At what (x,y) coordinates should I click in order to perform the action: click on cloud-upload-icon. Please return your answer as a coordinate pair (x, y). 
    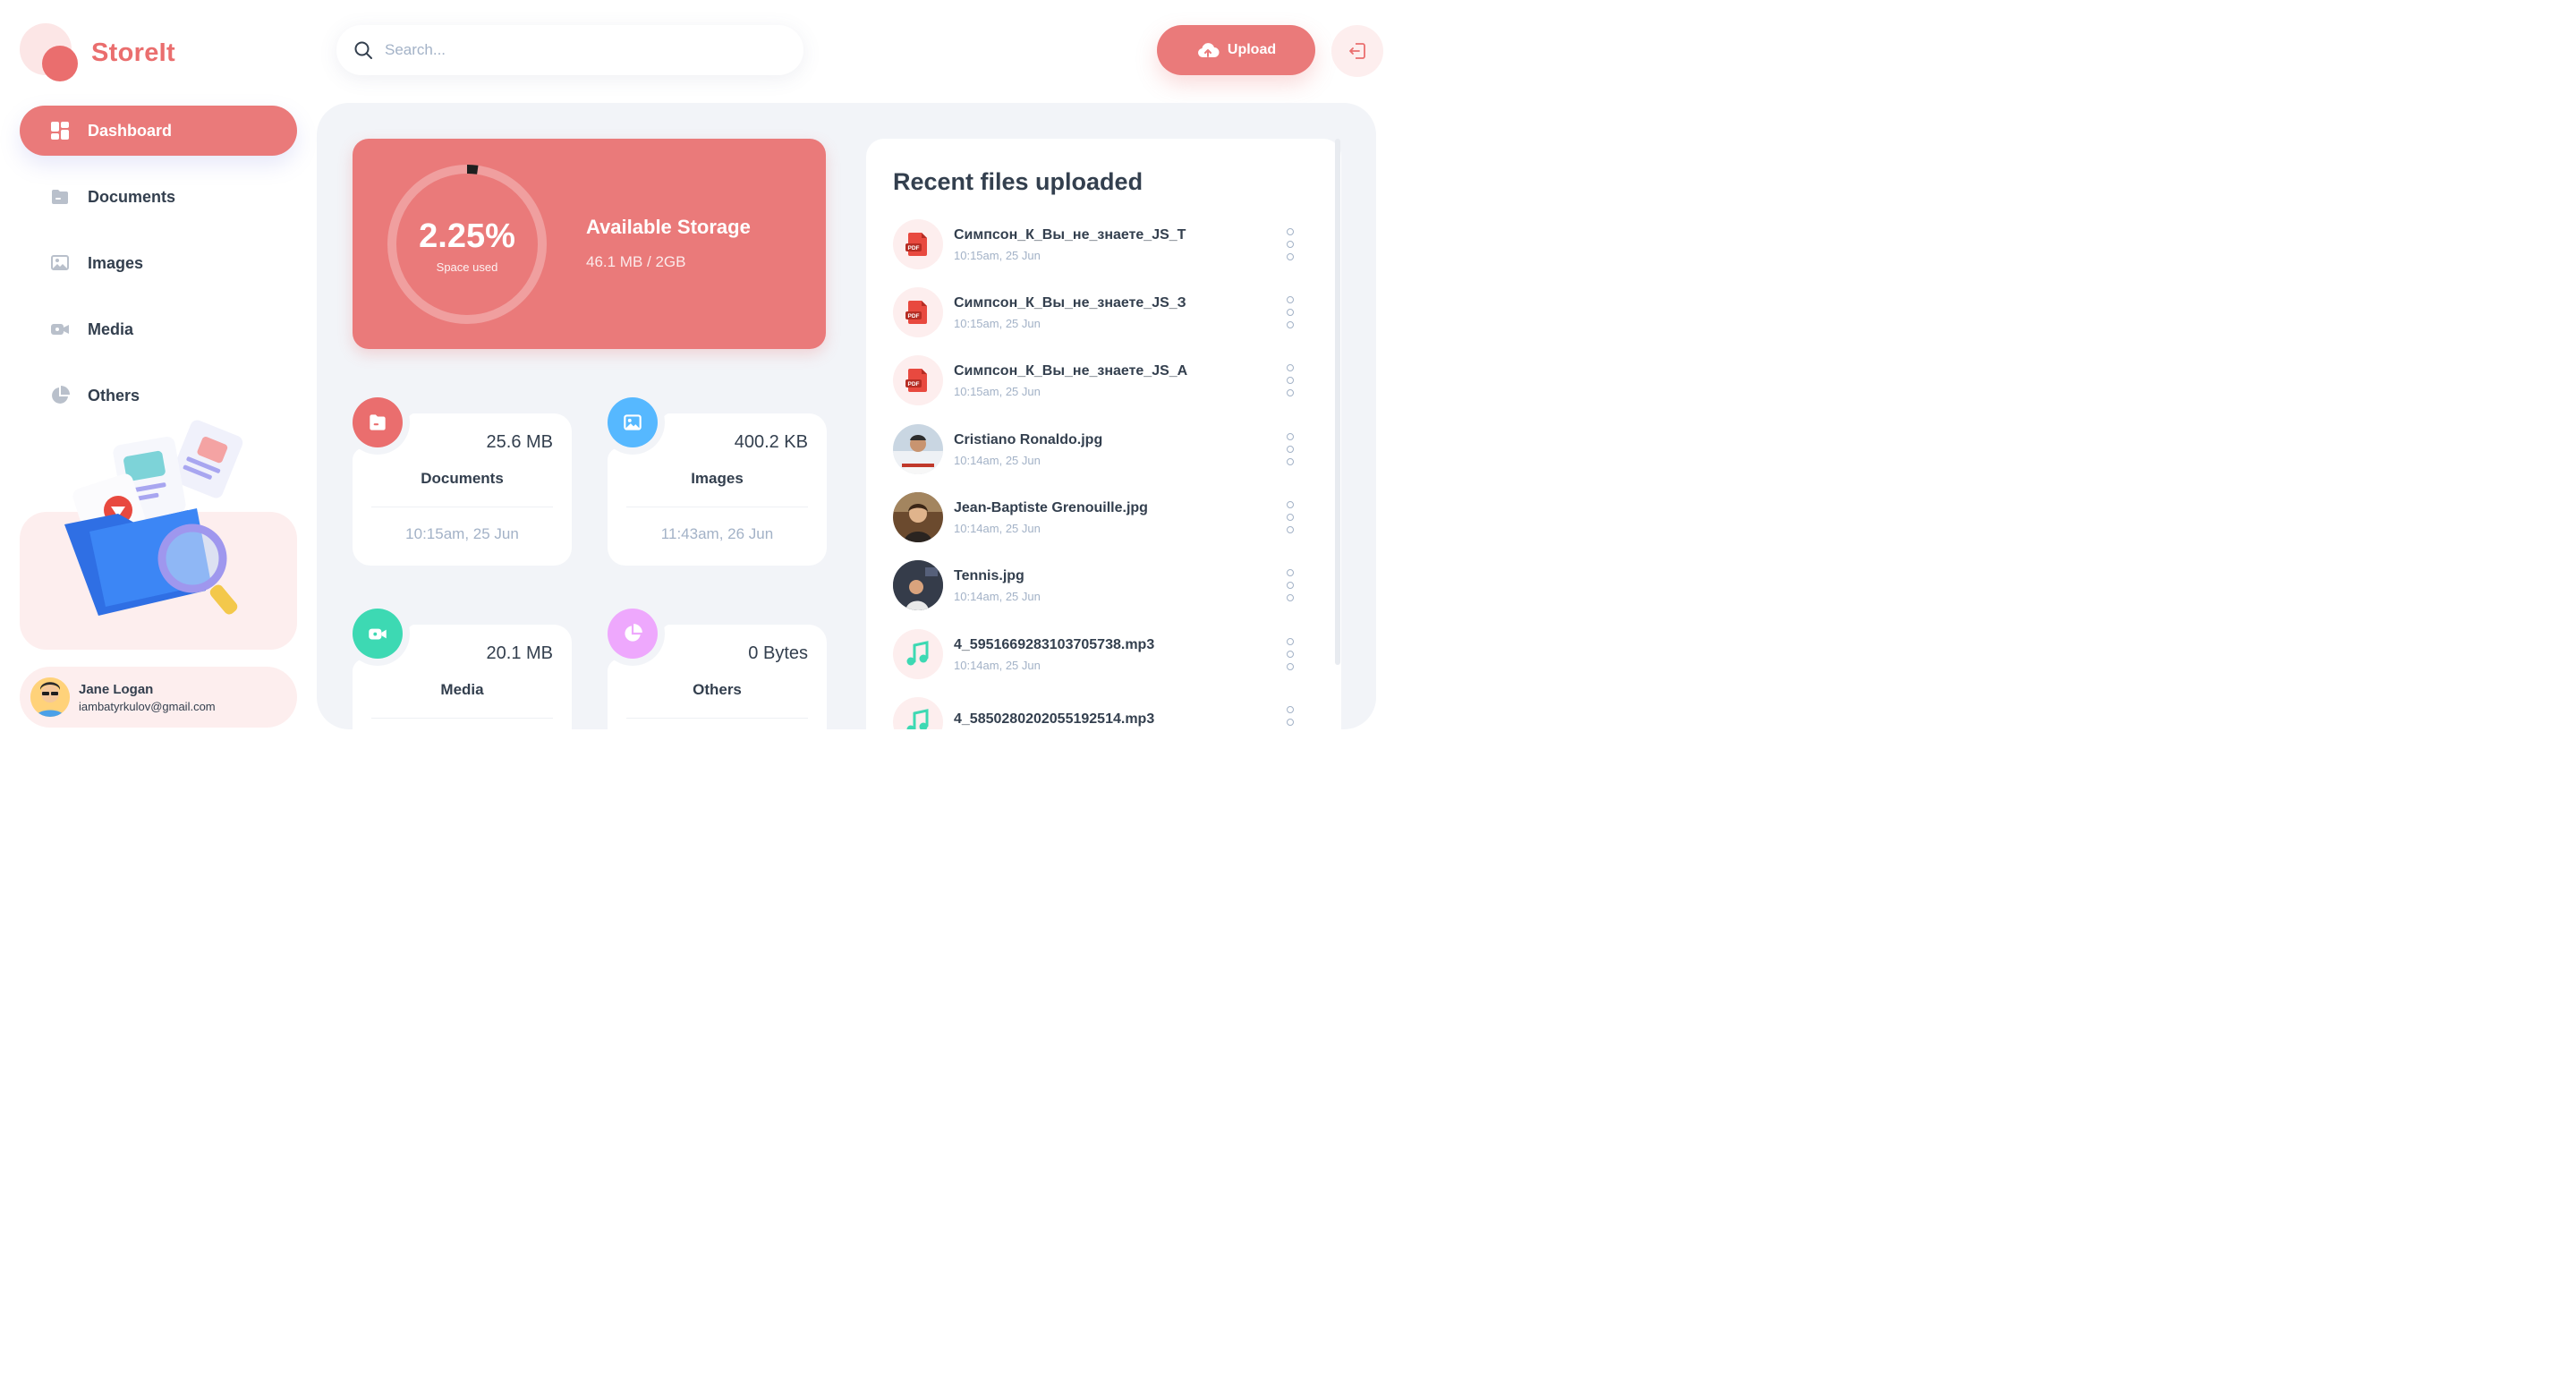
    Looking at the image, I should click on (1208, 50).